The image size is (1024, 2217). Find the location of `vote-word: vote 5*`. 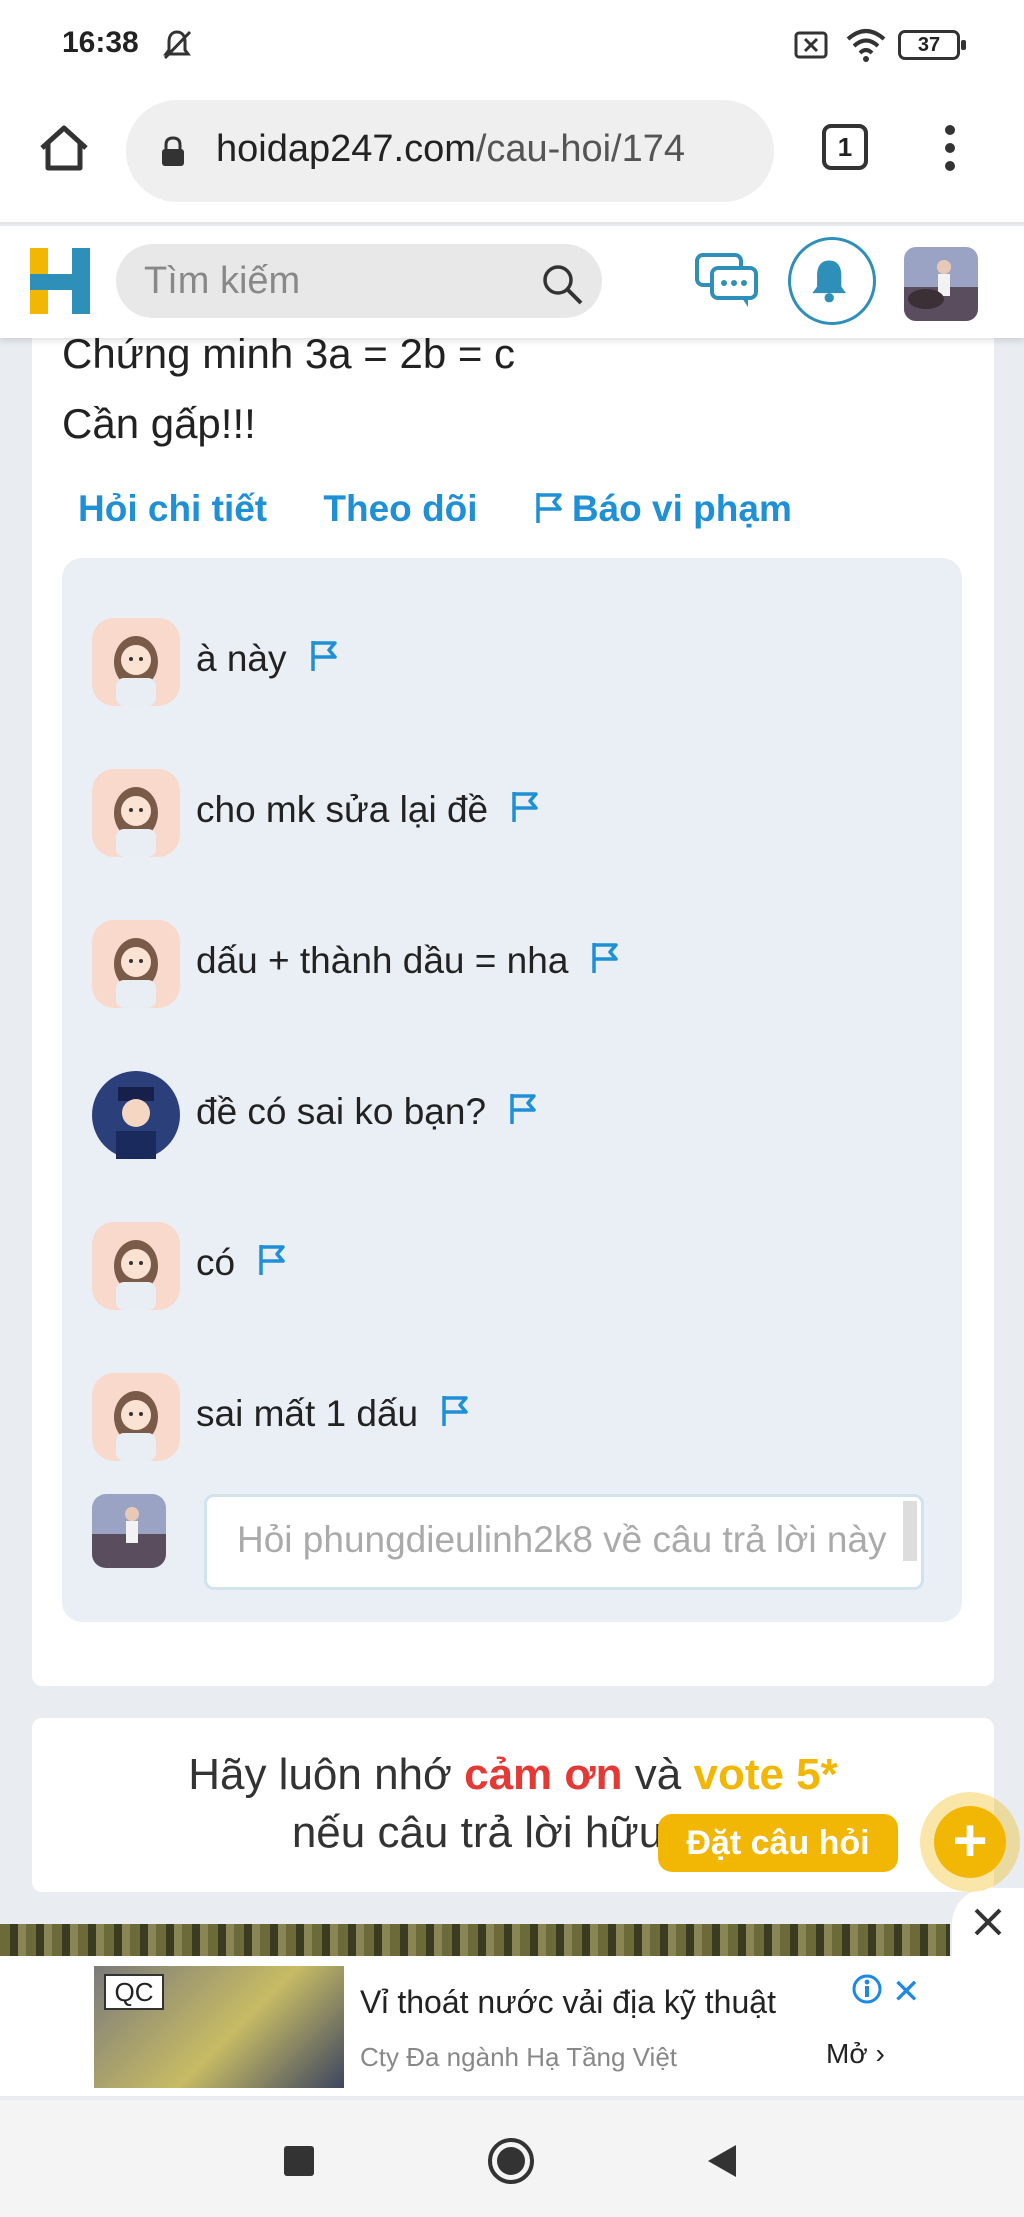

vote-word: vote 5* is located at coordinates (765, 1774).